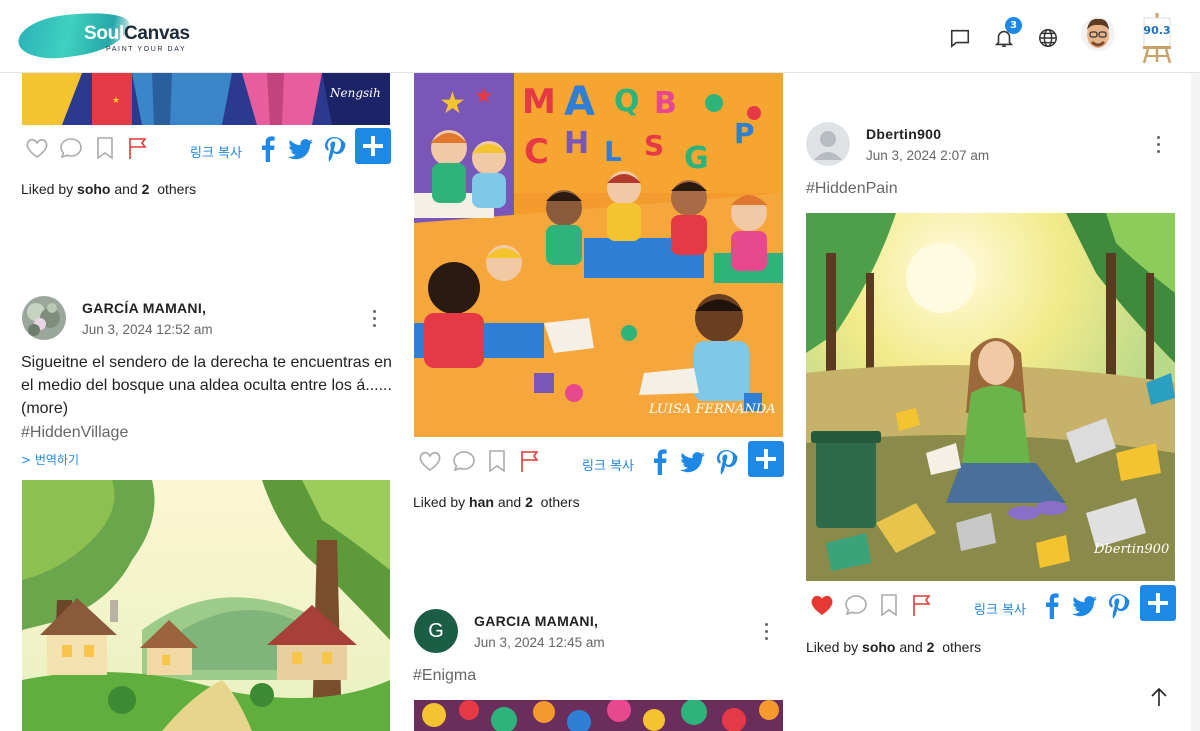 The image size is (1200, 731). I want to click on post-header: G GARCIA MAMANI, Jun 3, 2024 12:45 am, so click(599, 632).